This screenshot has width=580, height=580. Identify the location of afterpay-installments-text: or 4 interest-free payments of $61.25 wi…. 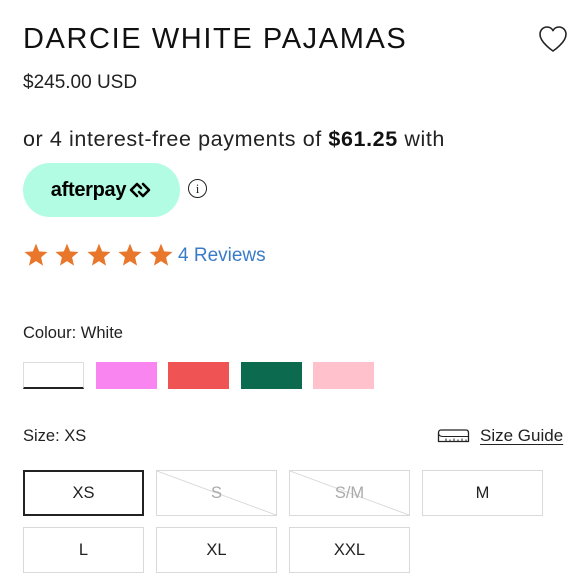
(234, 139).